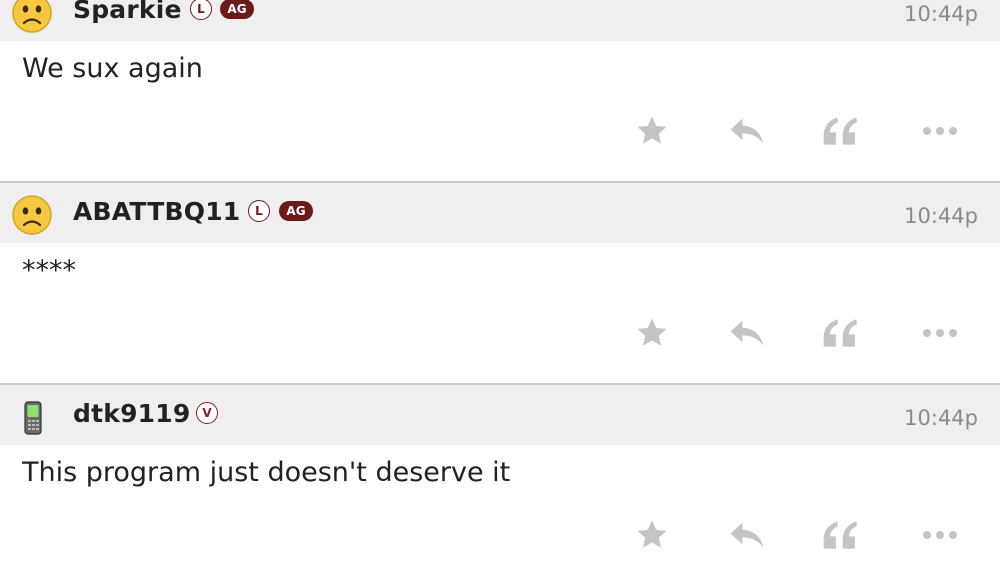 The width and height of the screenshot is (1000, 579). I want to click on username: dtk9119, so click(131, 413).